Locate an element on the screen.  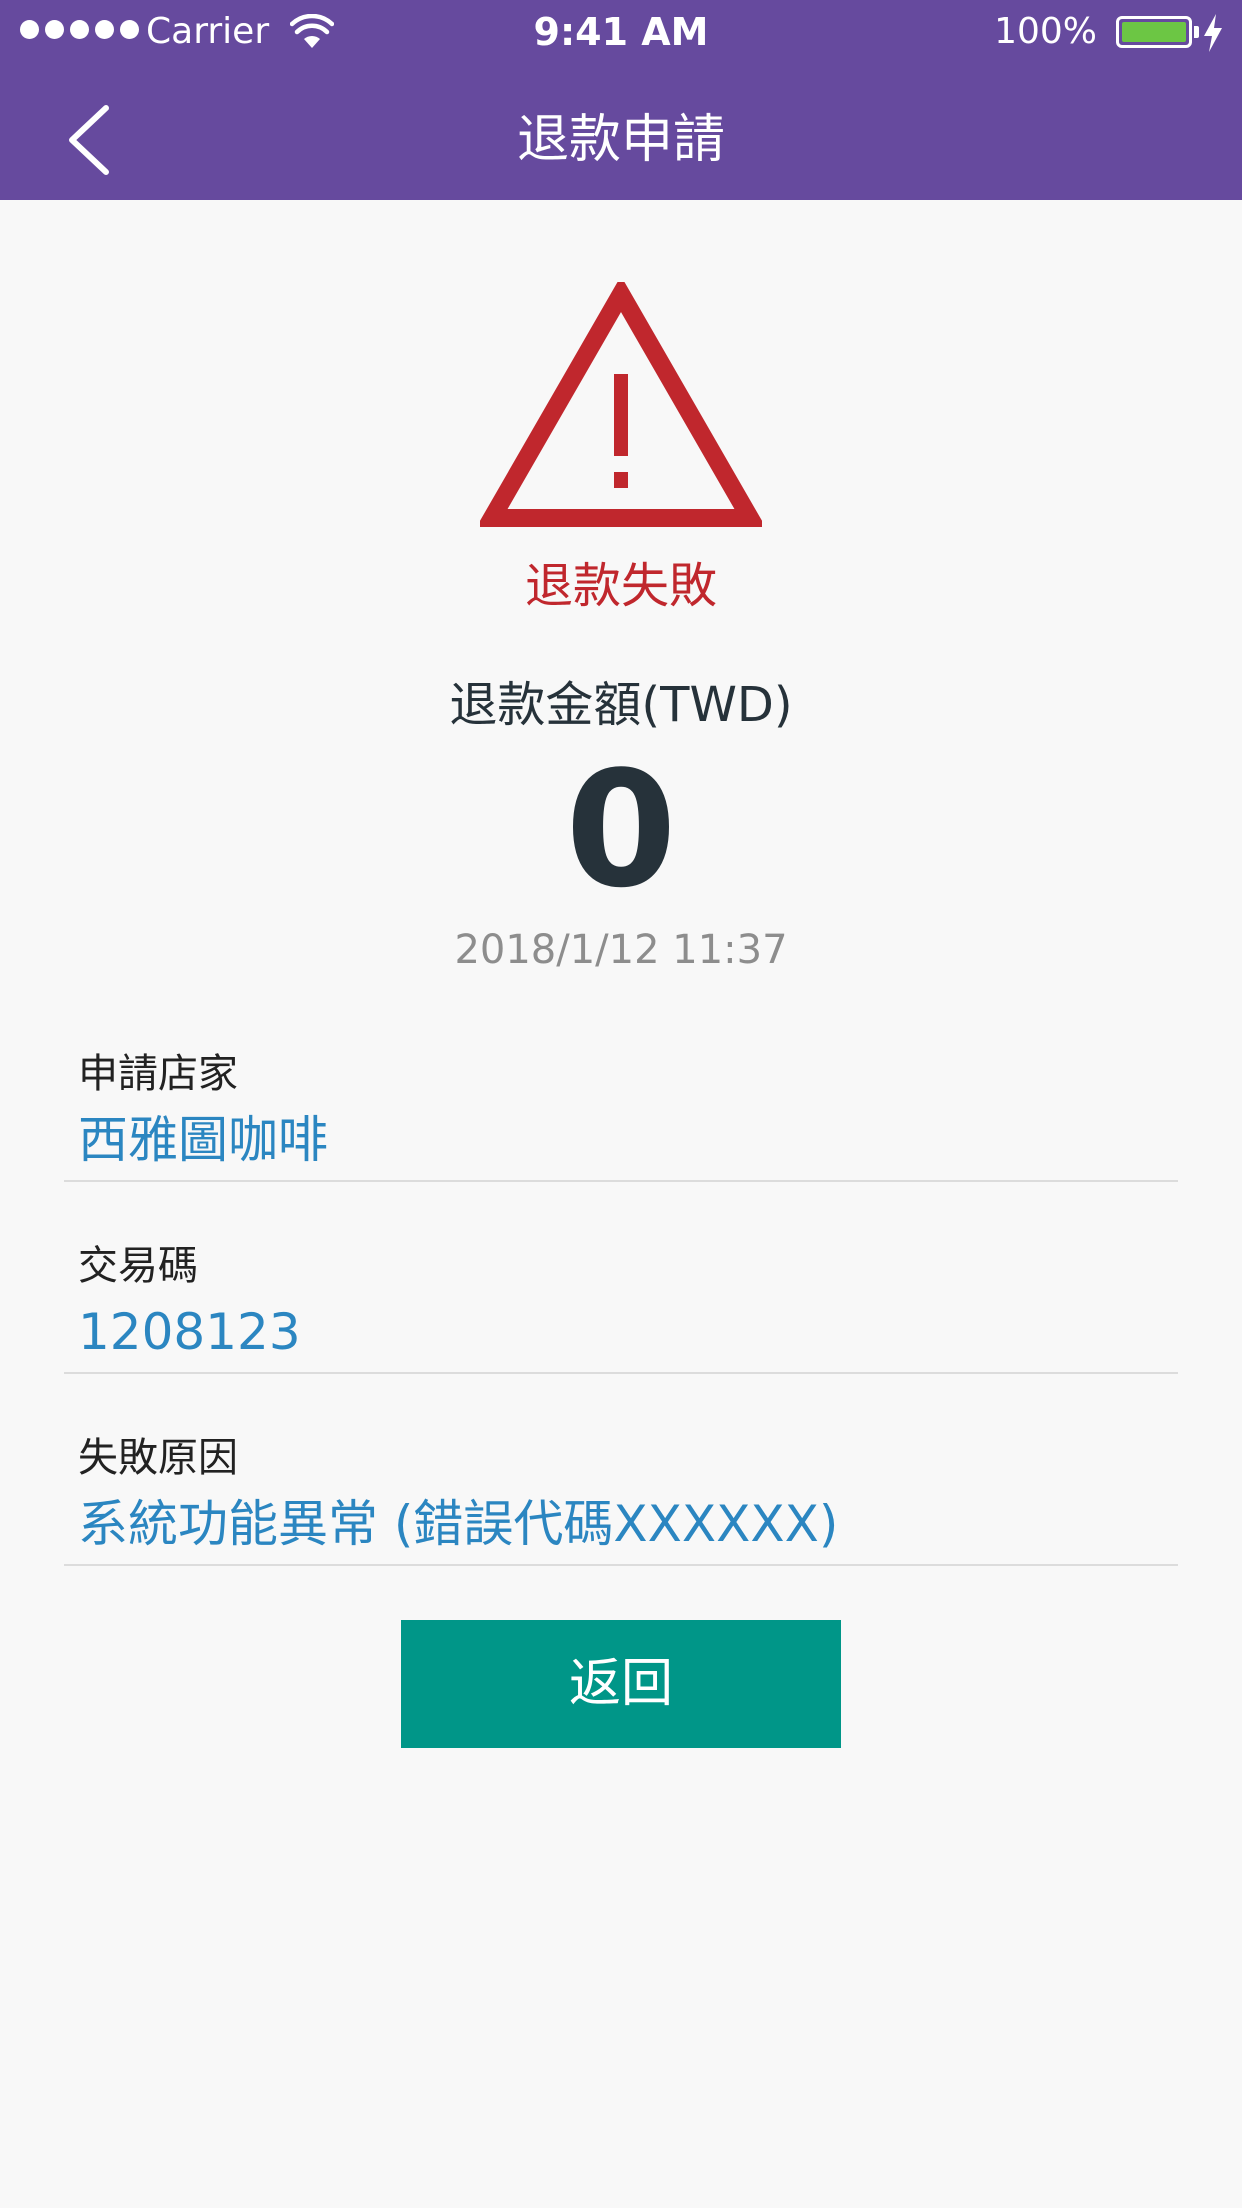
return-button: 返回 is located at coordinates (621, 1684).